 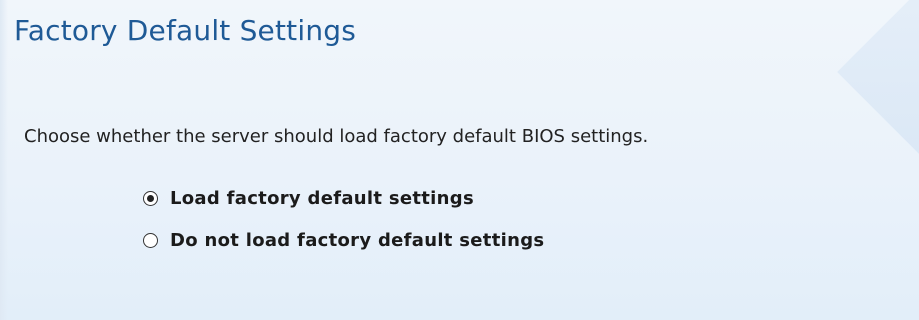 What do you see at coordinates (4, 160) in the screenshot?
I see `panel-edge-shadow` at bounding box center [4, 160].